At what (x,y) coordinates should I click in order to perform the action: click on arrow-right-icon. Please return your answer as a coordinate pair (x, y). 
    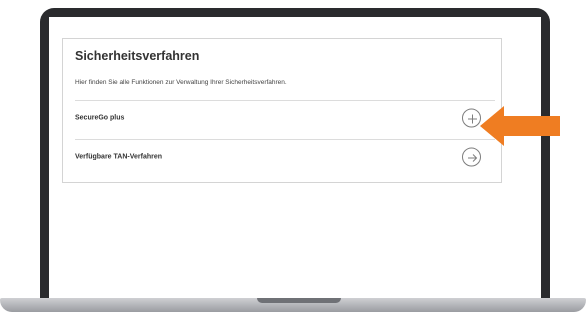
    Looking at the image, I should click on (473, 158).